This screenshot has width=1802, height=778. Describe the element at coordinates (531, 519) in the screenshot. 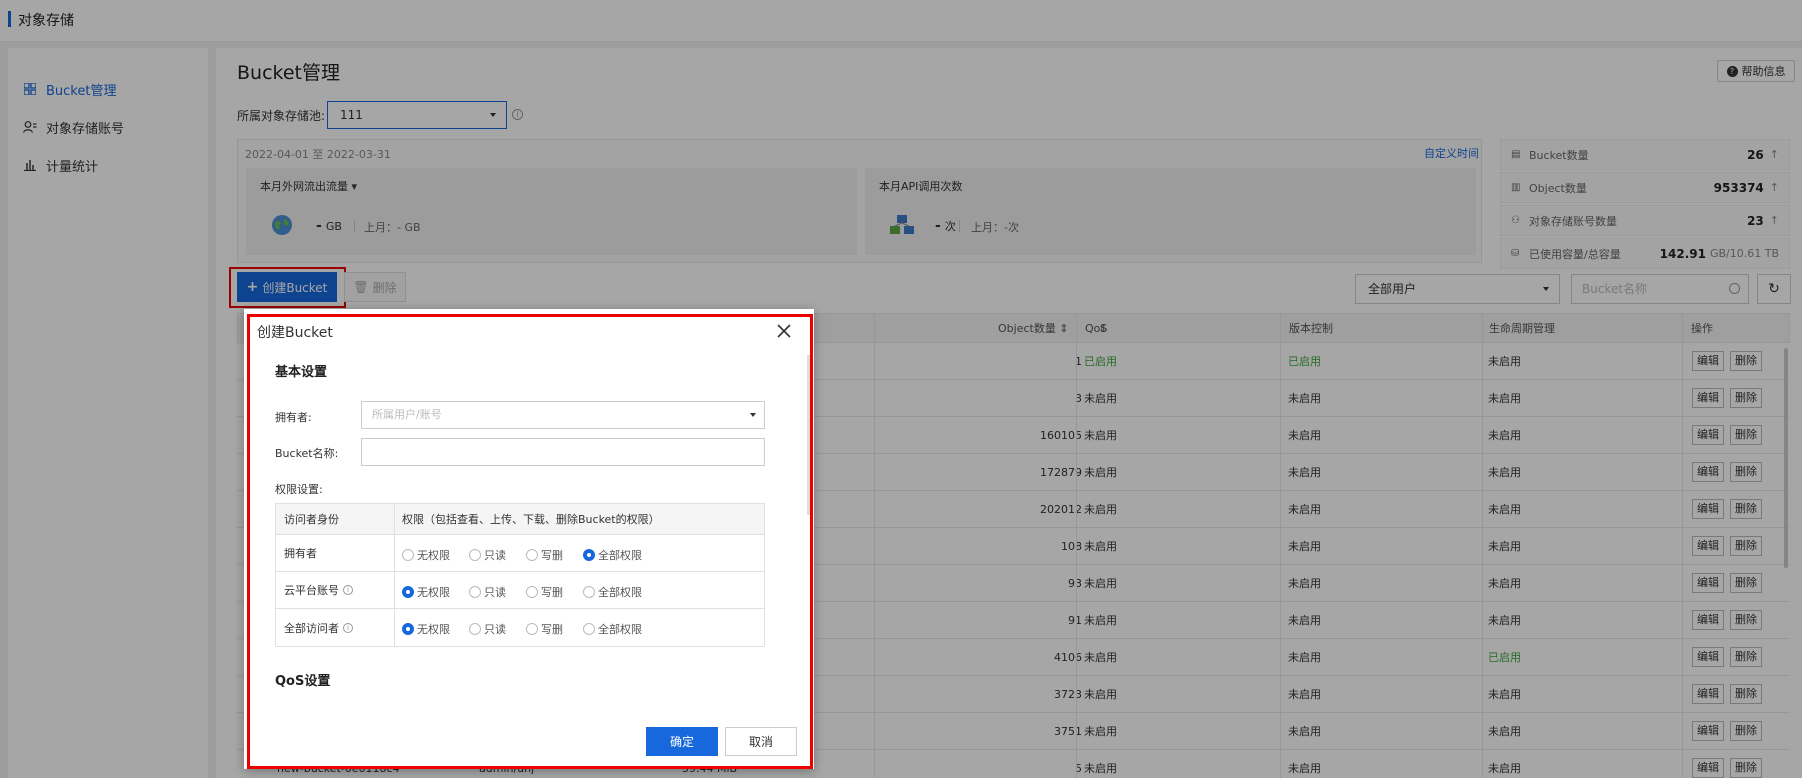

I see `permission-header: 权限（包括查看、上传、下载、删除Bucket的权限）` at that location.